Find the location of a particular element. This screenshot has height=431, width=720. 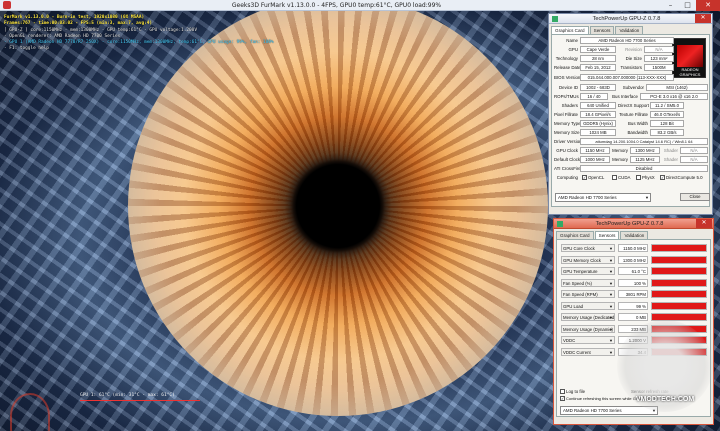

sensor-label-dropdown: GPU Memory Clock ▼ is located at coordinates (588, 259).